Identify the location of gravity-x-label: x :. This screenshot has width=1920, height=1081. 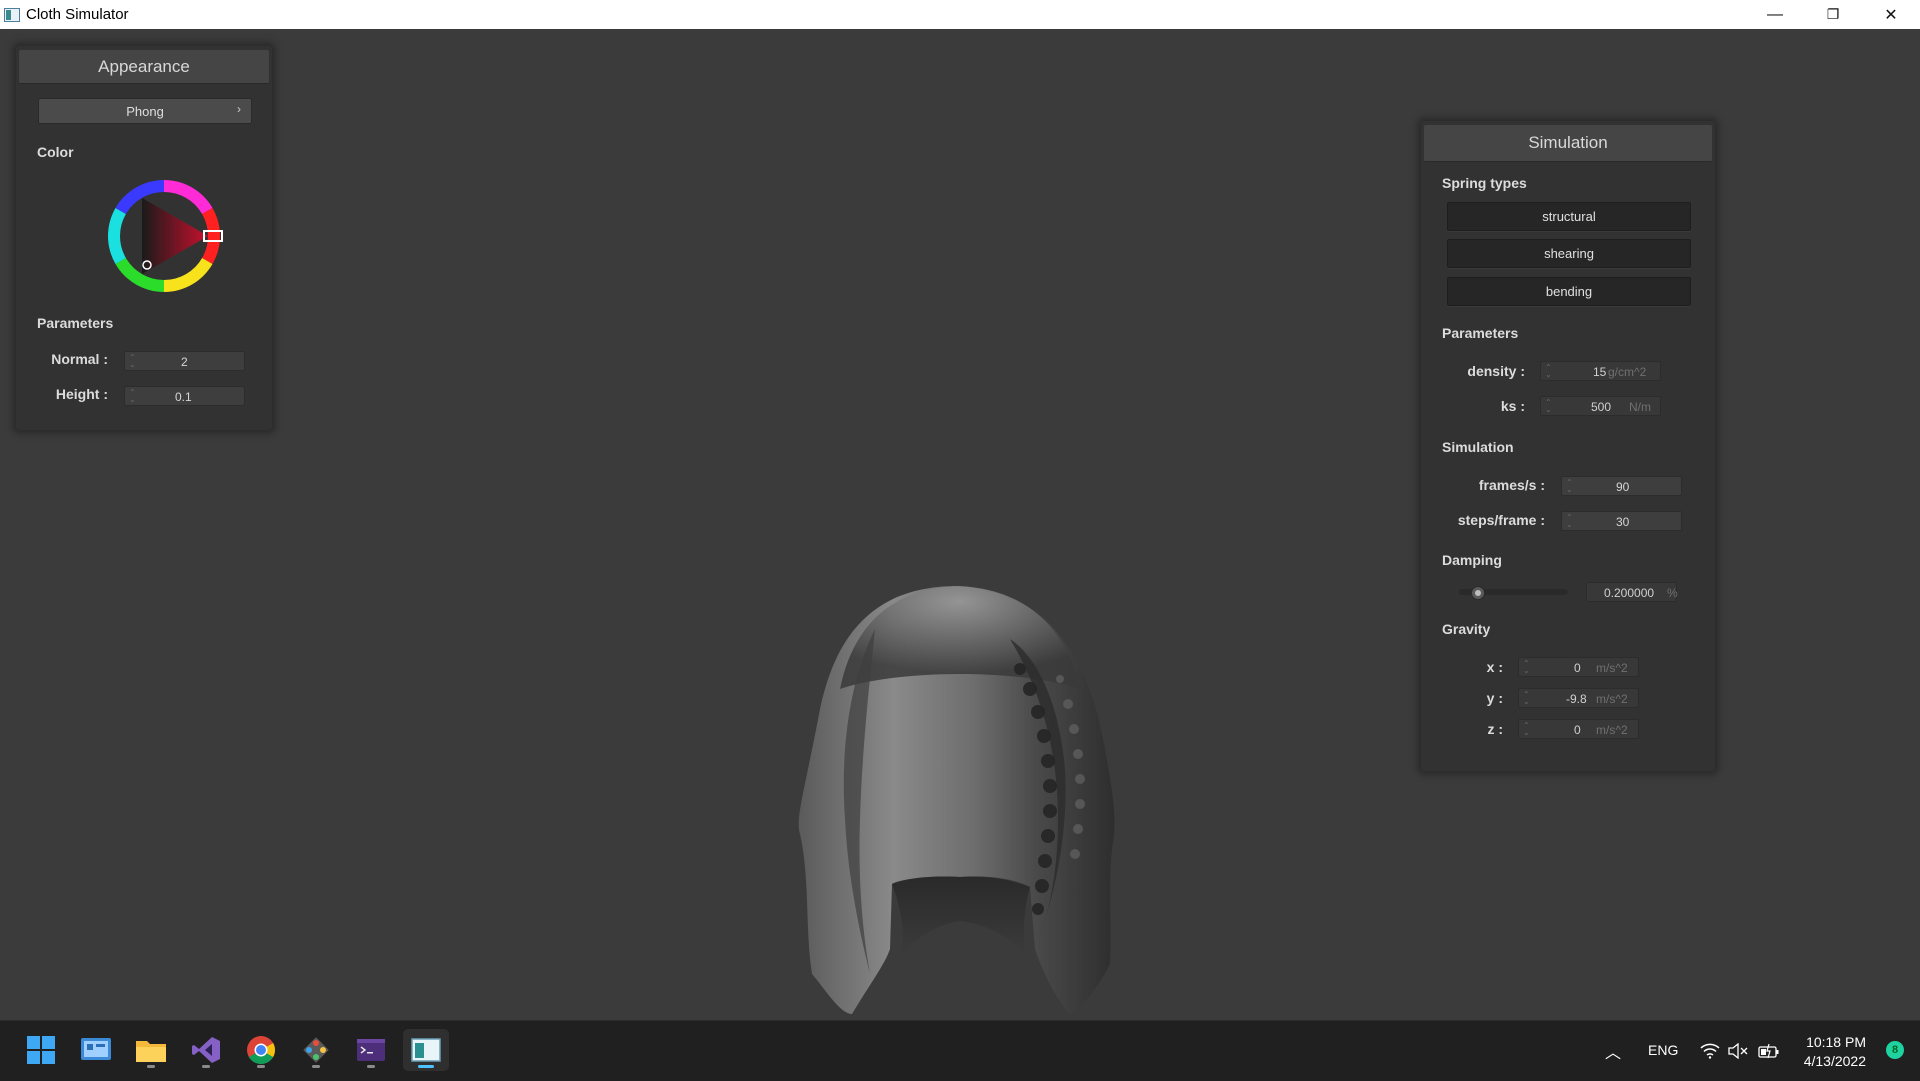
(1494, 667).